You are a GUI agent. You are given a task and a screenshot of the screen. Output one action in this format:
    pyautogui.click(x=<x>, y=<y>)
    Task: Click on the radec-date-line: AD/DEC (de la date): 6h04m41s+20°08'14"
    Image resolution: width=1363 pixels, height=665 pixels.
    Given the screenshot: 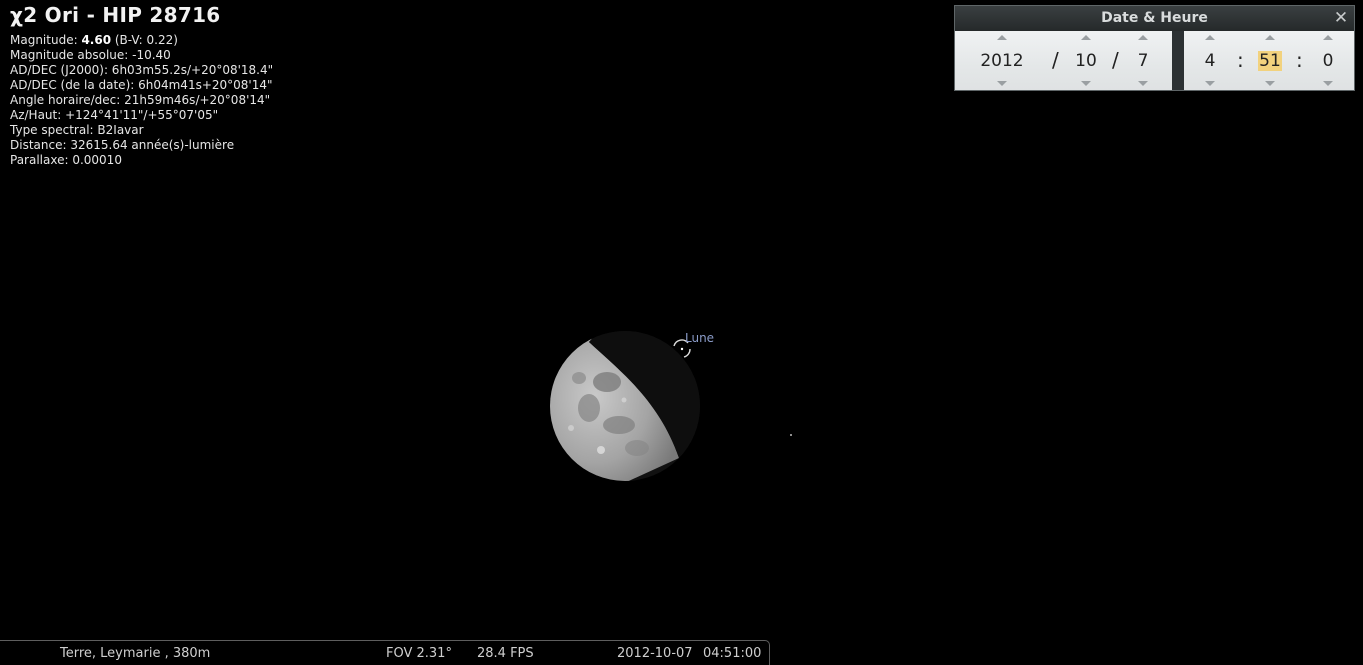 What is the action you would take?
    pyautogui.click(x=141, y=85)
    